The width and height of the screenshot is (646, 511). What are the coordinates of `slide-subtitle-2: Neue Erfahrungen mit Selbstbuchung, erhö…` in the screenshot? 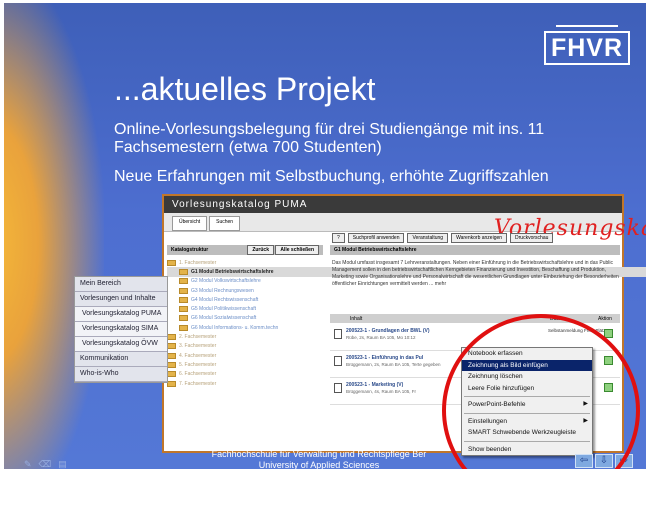 It's located at (331, 176).